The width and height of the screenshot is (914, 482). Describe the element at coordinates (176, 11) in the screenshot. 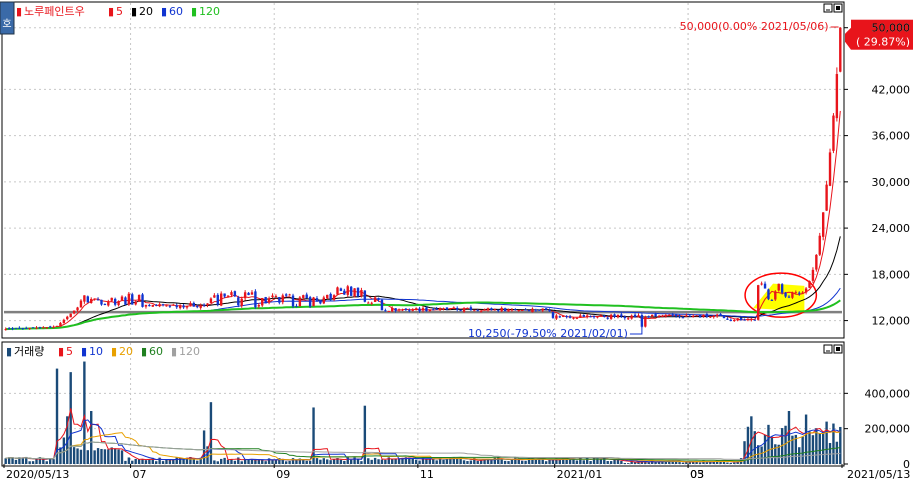

I see `ma-legend-label-60: 60` at that location.